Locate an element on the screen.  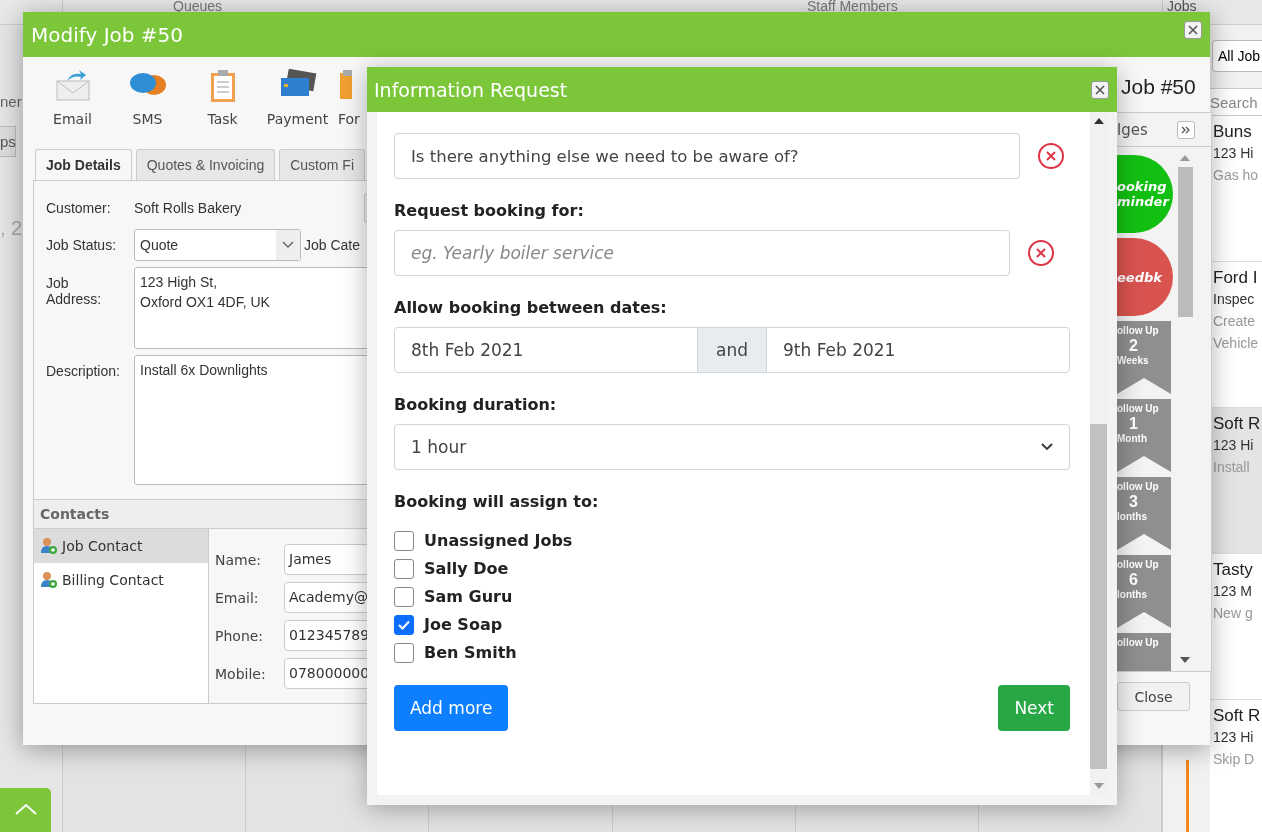
input-field: James is located at coordinates (325, 559).